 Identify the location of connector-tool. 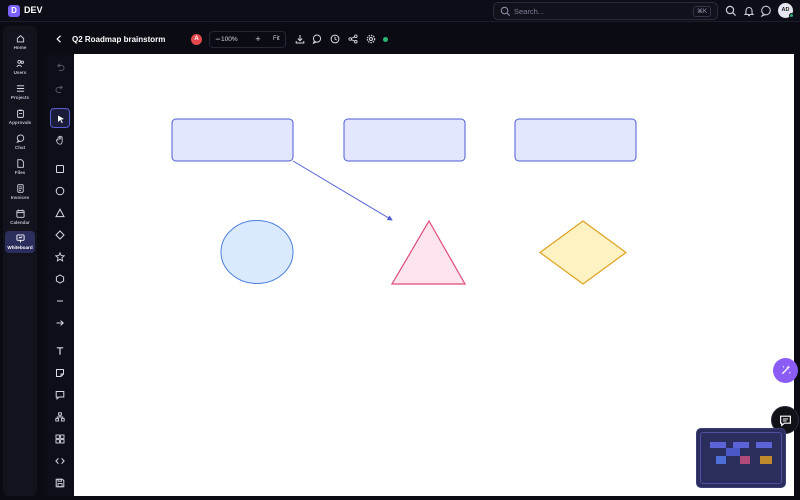
(60, 417).